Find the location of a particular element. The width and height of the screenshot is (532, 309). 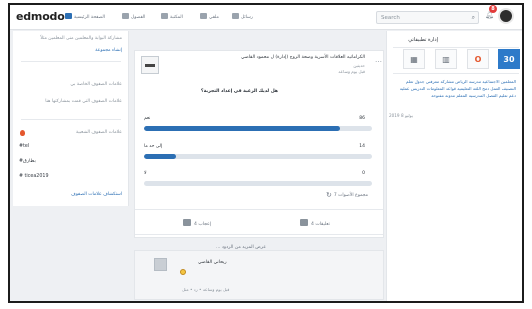

library-icon is located at coordinates (164, 16).